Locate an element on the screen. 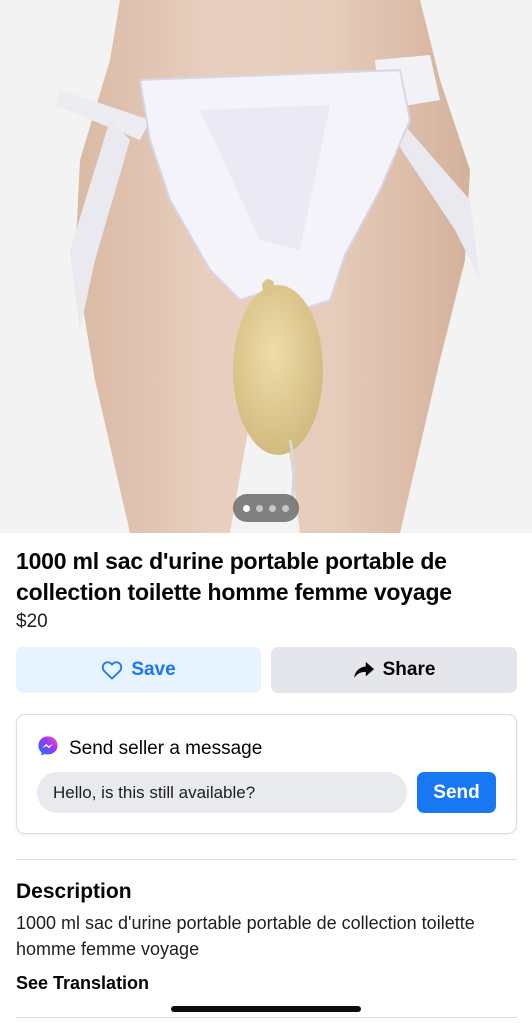 This screenshot has width=532, height=1023. listing-price: $20 is located at coordinates (32, 621).